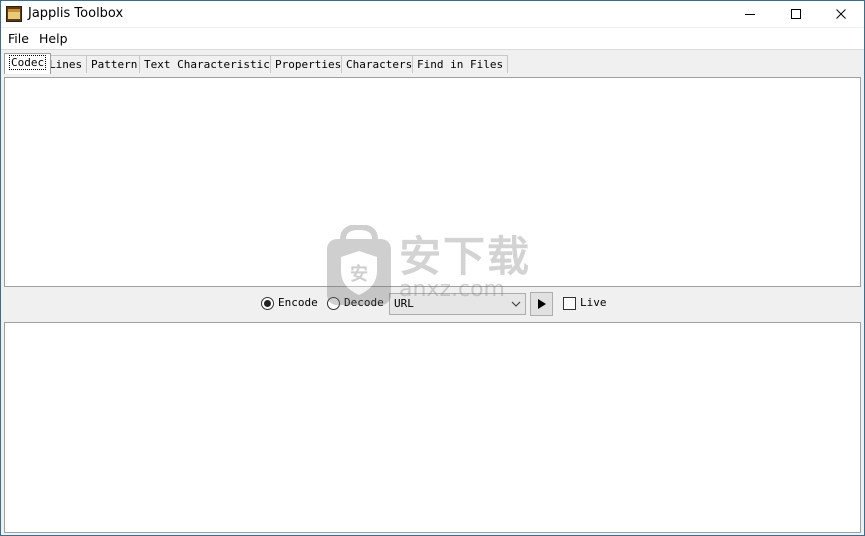 The width and height of the screenshot is (865, 536). I want to click on tab-codec-label: Codec, so click(28, 62).